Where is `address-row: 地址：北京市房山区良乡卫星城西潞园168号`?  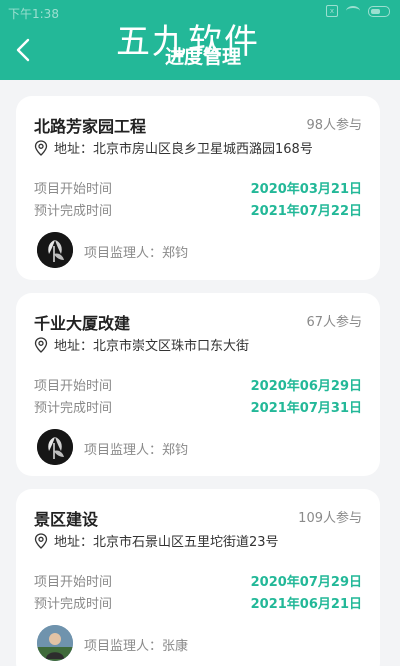 address-row: 地址：北京市房山区良乡卫星城西潞园168号 is located at coordinates (173, 147).